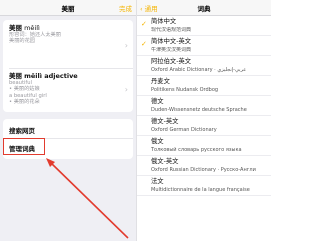  What do you see at coordinates (125, 8) in the screenshot?
I see `done-button: 完成` at bounding box center [125, 8].